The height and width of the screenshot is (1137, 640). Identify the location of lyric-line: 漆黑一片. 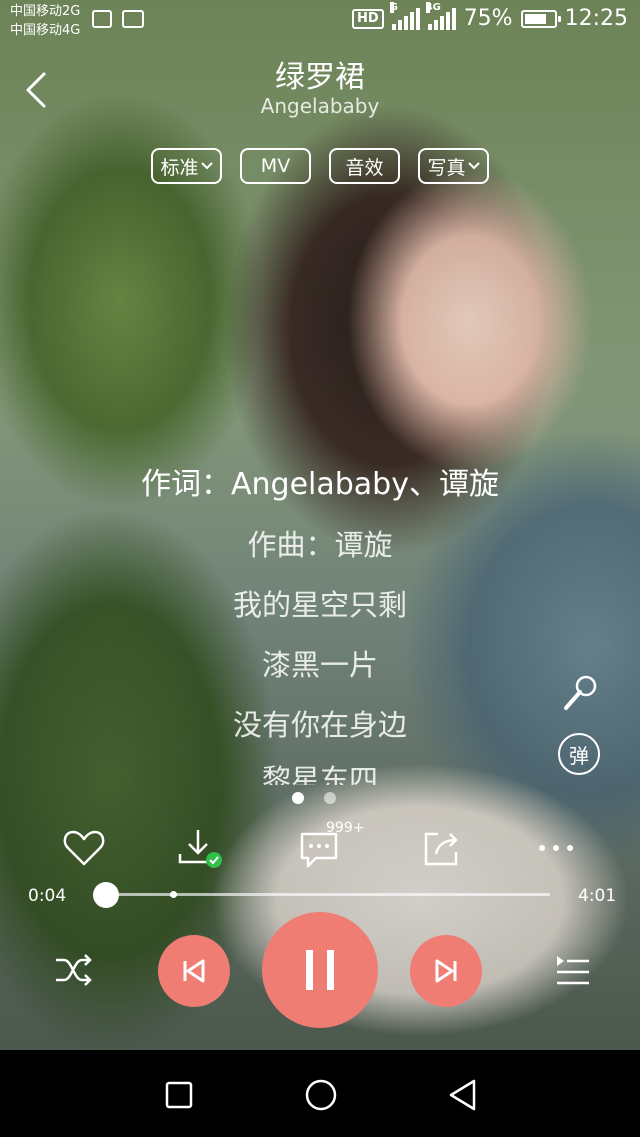
(319, 665).